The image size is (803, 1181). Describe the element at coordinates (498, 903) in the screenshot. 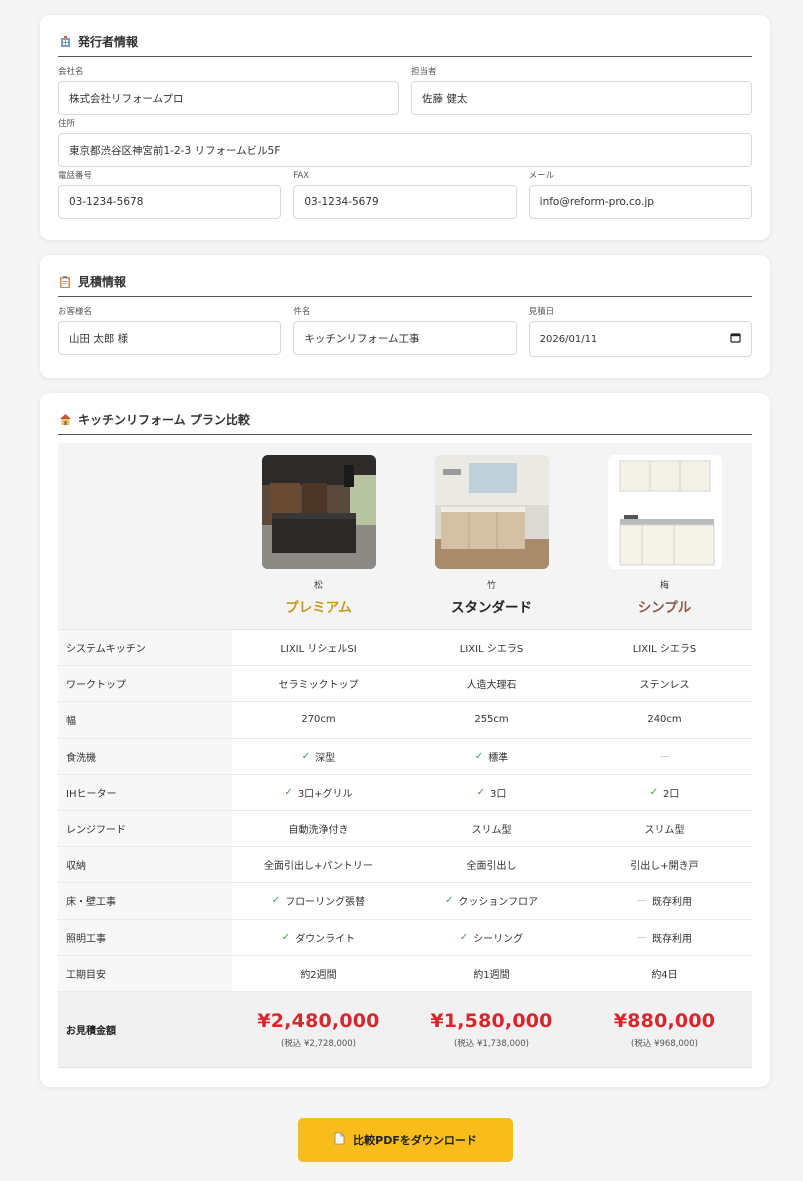

I see `cell-text: クッションフロア` at that location.